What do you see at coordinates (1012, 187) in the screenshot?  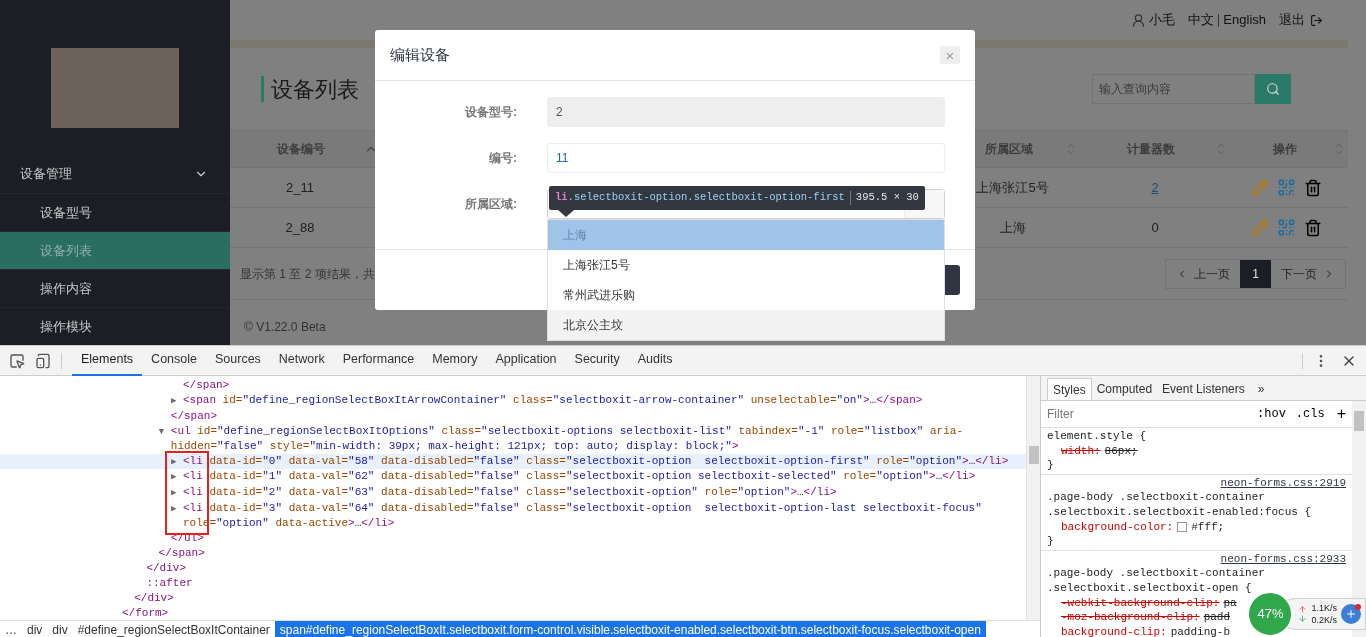 I see `table-cell: 上海张江5号` at bounding box center [1012, 187].